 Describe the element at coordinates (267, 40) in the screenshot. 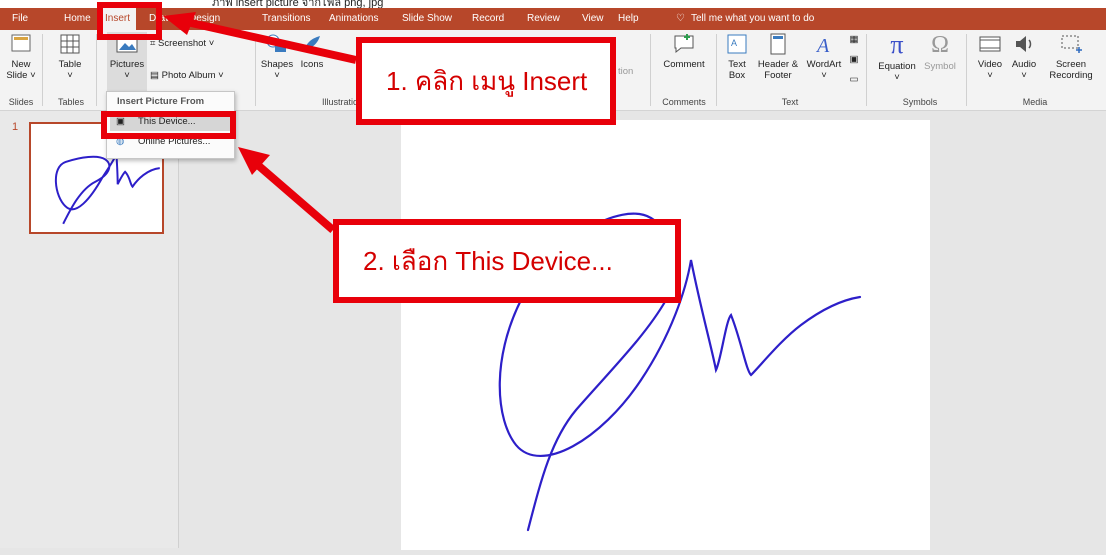

I see `arrow-to-insert` at that location.